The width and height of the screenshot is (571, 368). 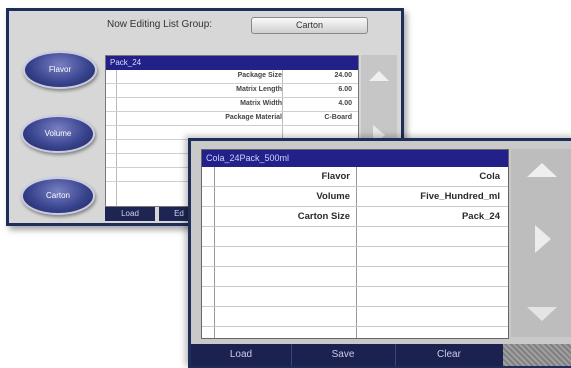 I want to click on row-key: Matrix Width, so click(x=261, y=103).